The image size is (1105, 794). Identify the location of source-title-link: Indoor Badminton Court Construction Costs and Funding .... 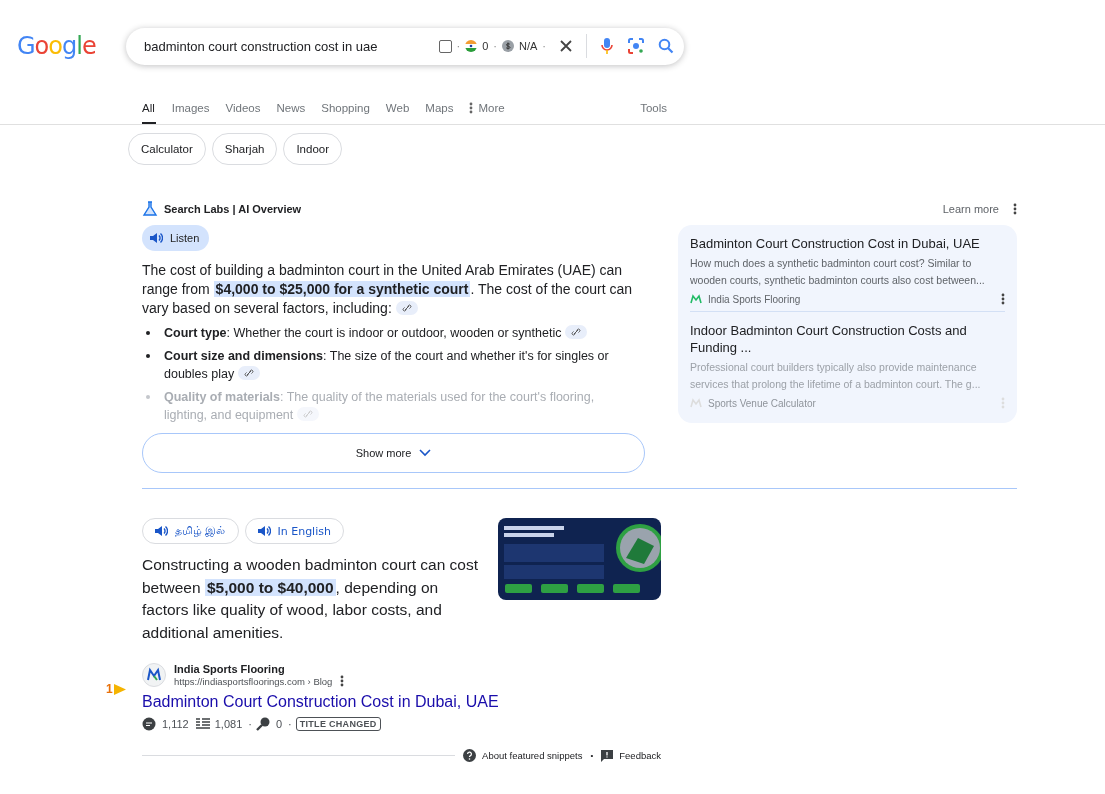
(847, 339).